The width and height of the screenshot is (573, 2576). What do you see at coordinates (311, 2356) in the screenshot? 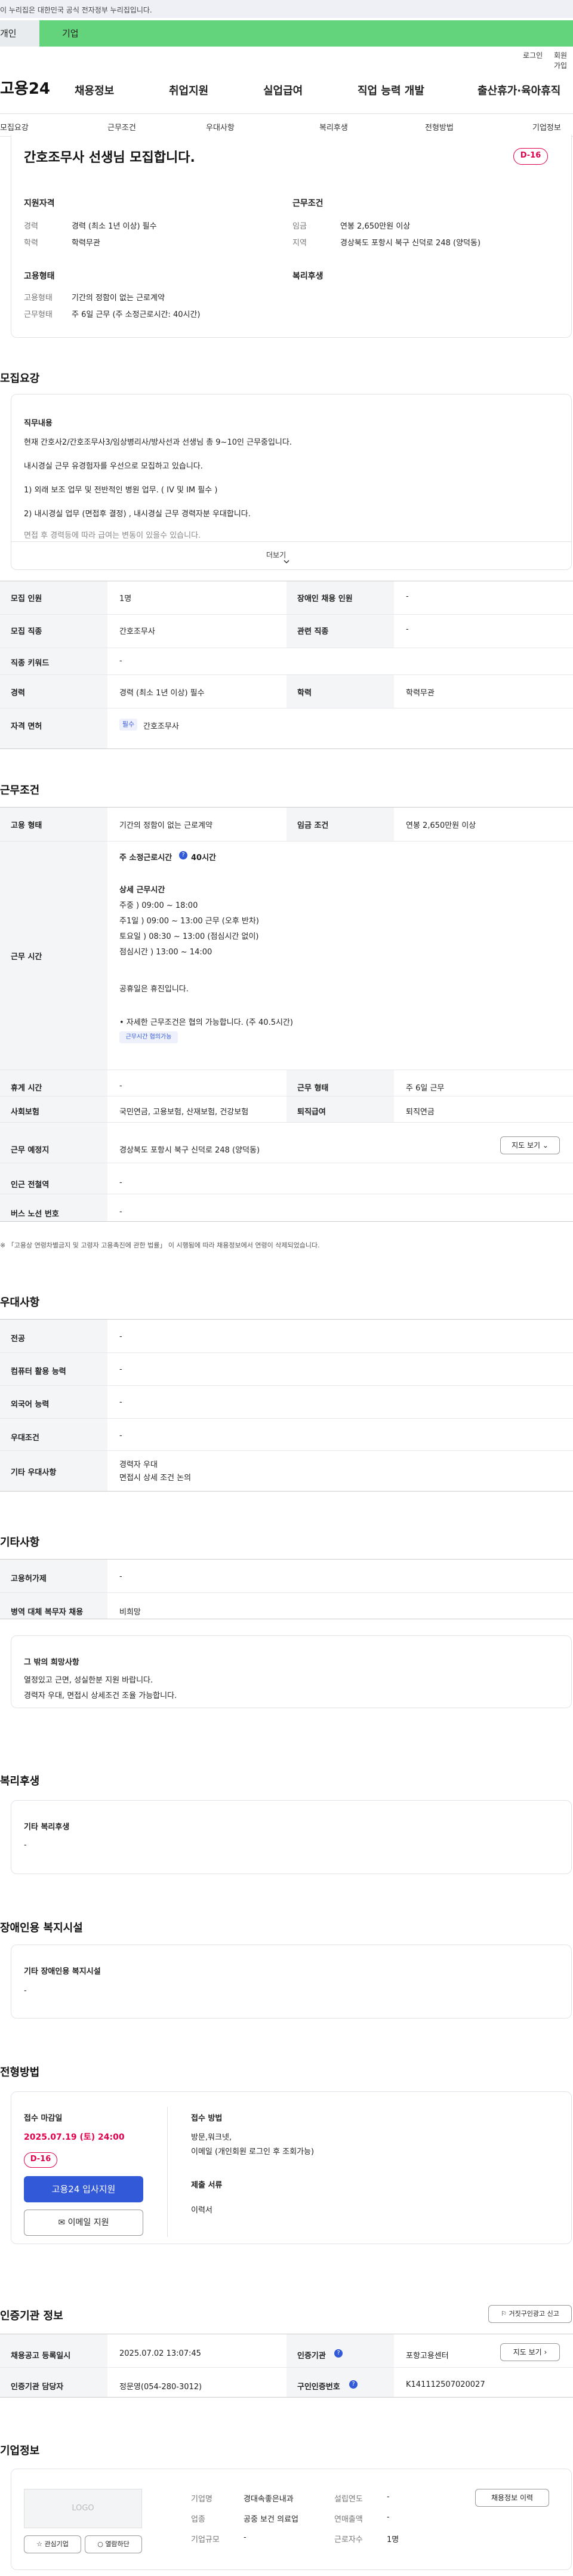
I see `row-label: 인증기관` at bounding box center [311, 2356].